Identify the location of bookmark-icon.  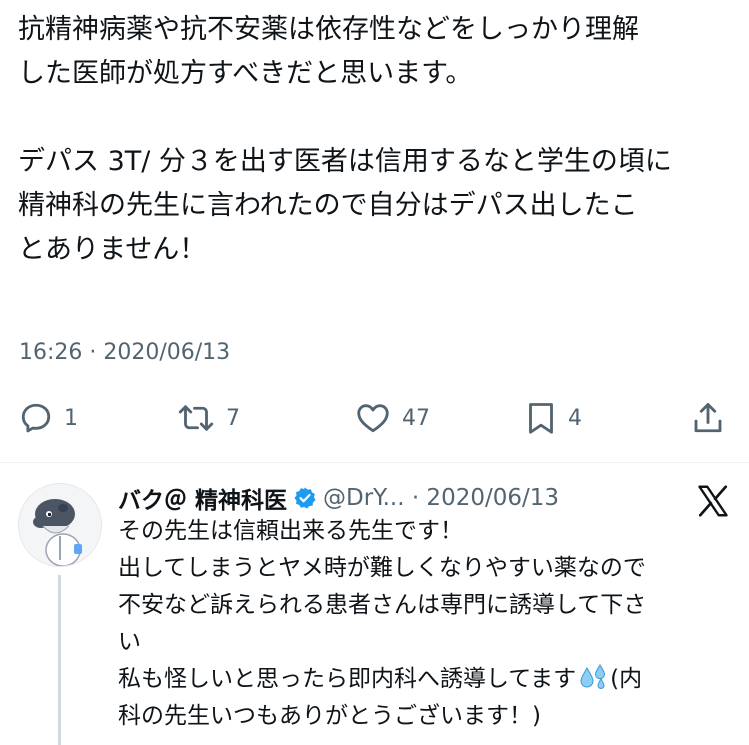
(541, 418).